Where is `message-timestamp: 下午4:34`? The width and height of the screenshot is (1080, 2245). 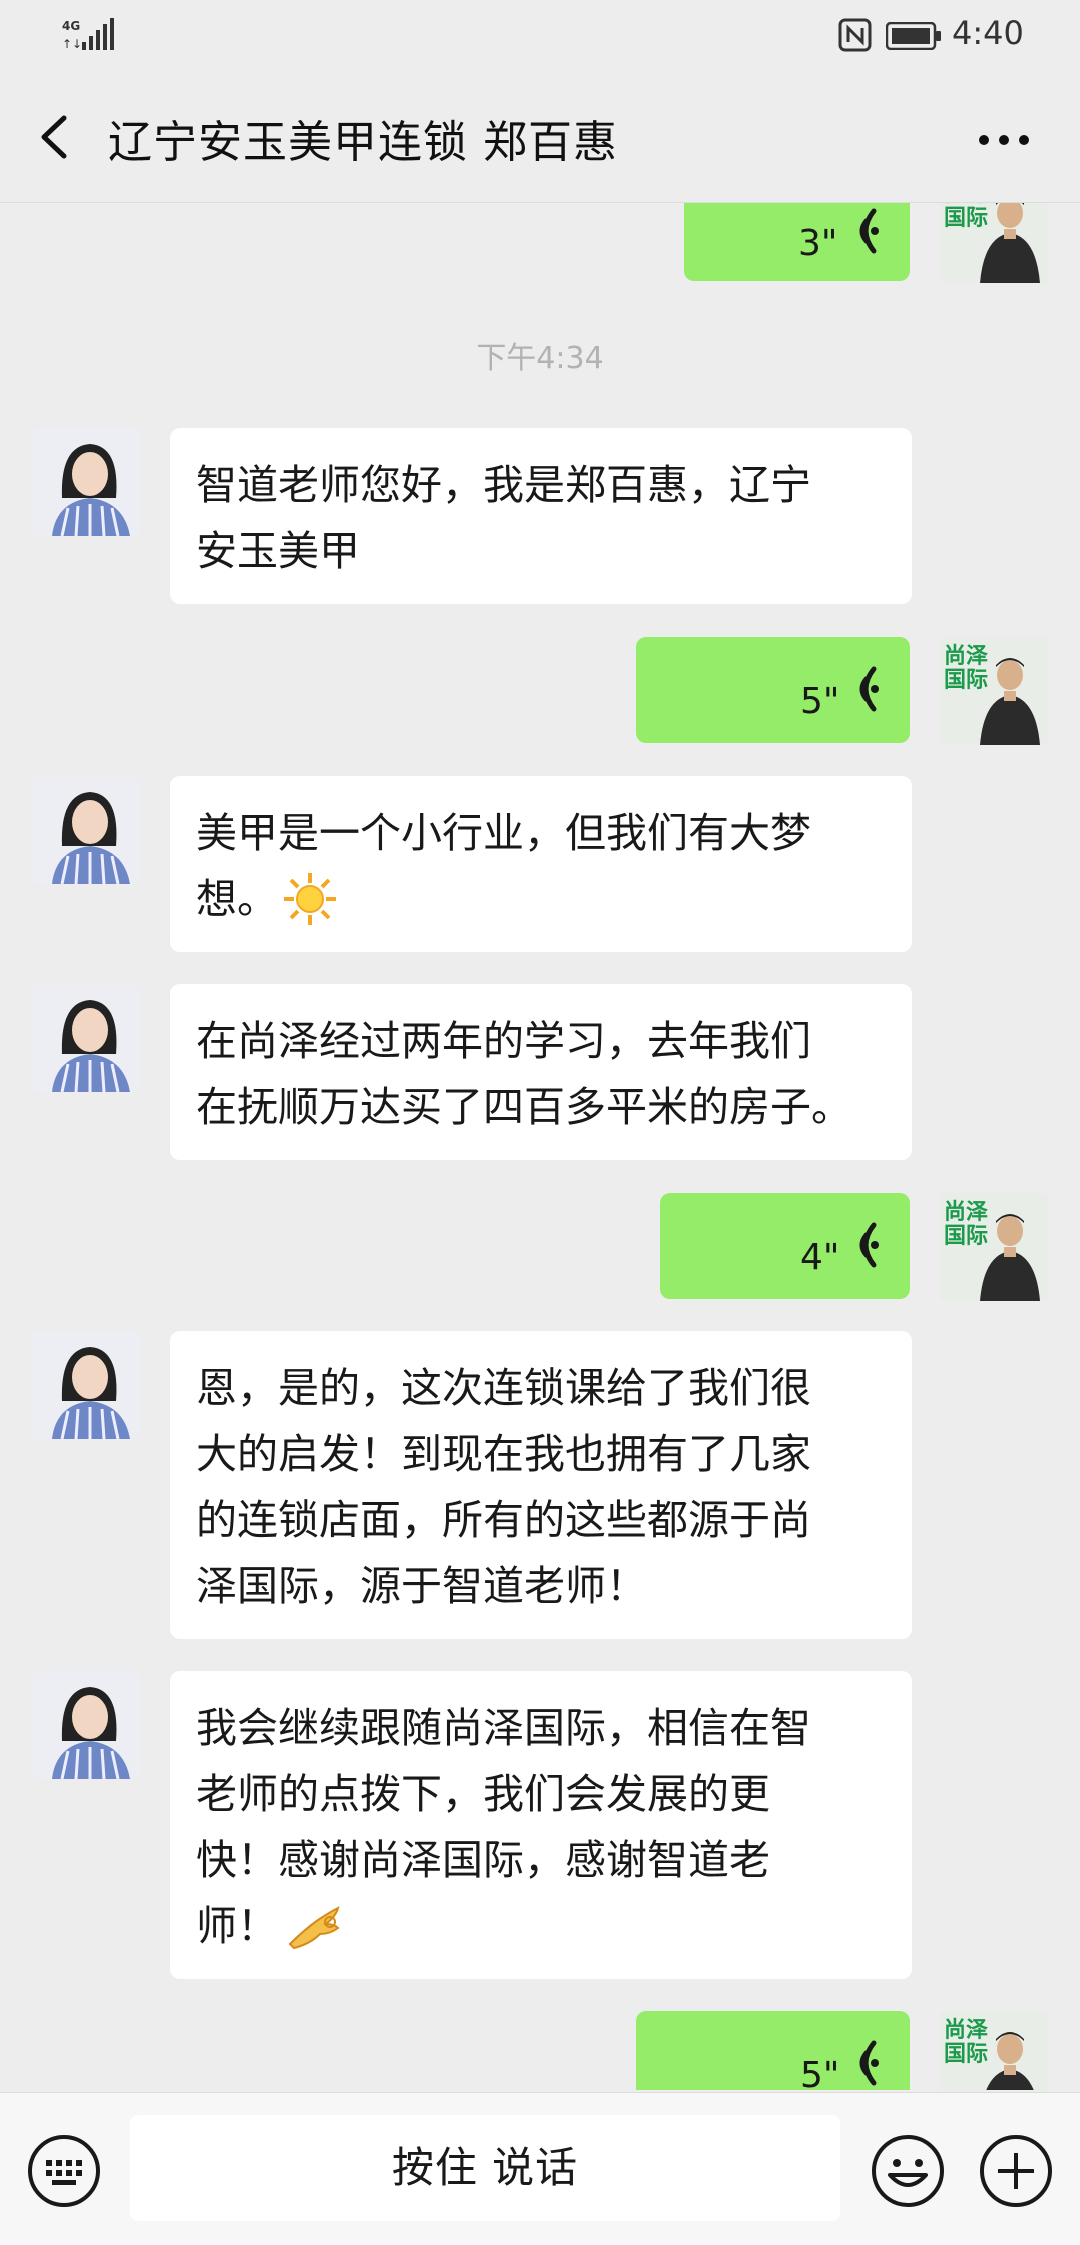
message-timestamp: 下午4:34 is located at coordinates (540, 358).